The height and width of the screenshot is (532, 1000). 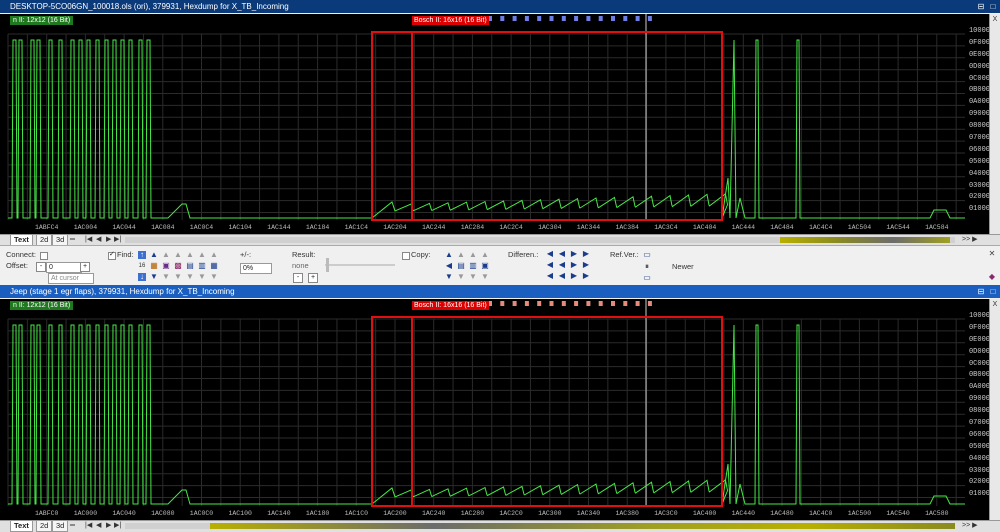 I want to click on offset-plus-button: +, so click(x=85, y=267).